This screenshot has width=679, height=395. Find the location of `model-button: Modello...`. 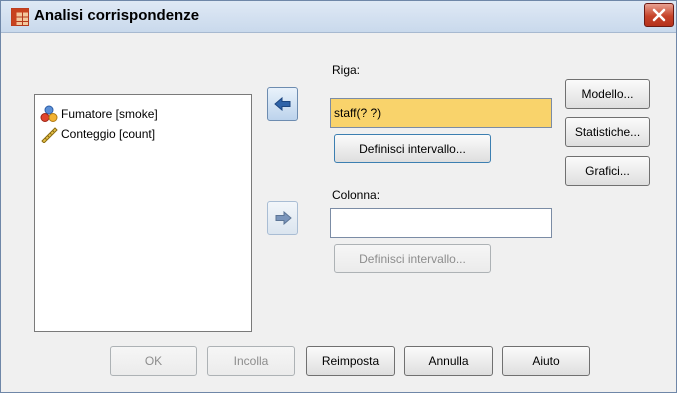

model-button: Modello... is located at coordinates (607, 94).